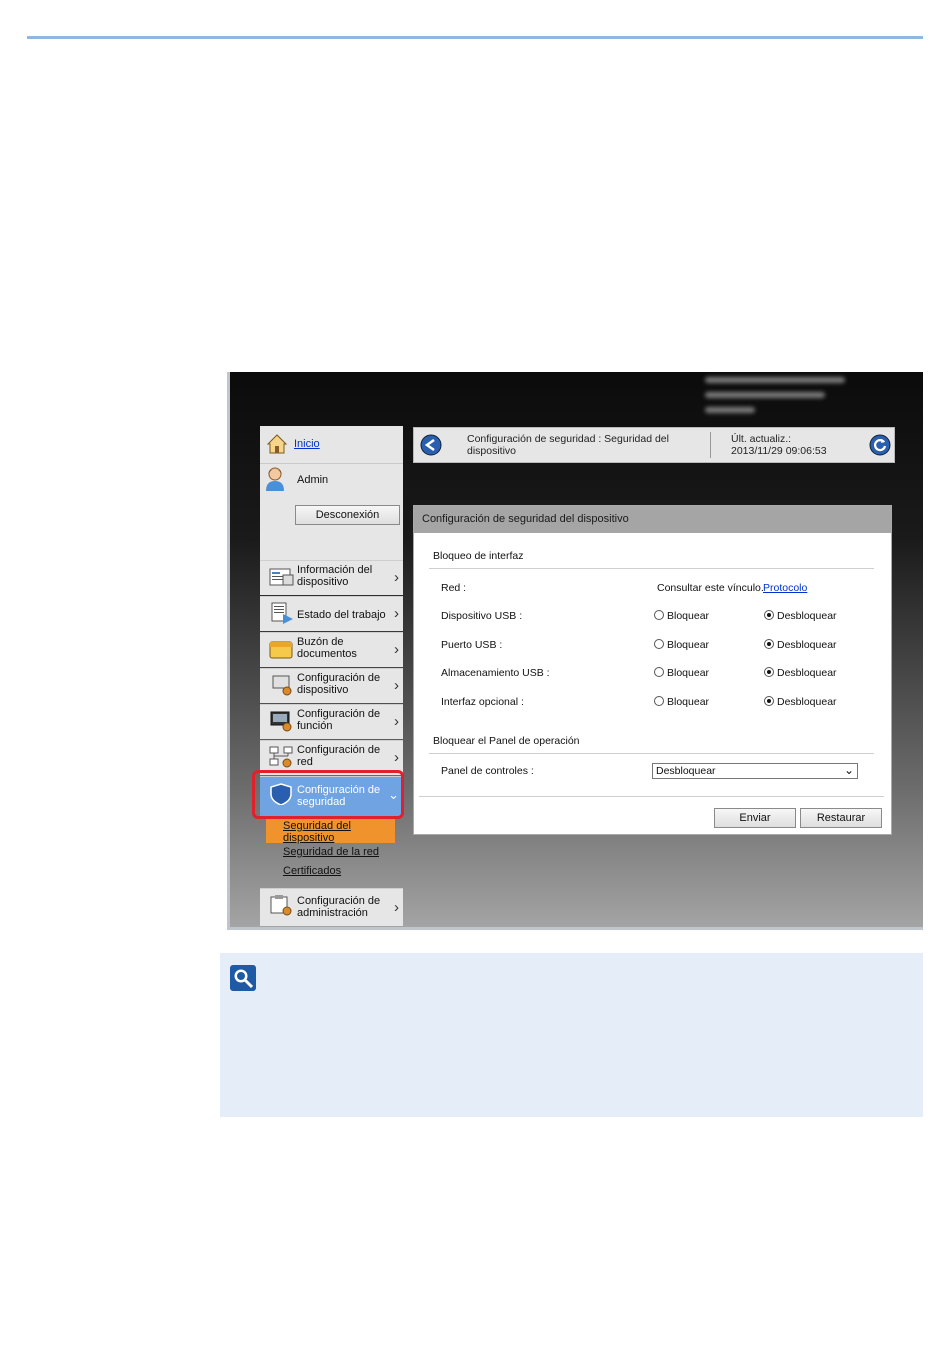 This screenshot has height=1370, width=950. Describe the element at coordinates (339, 756) in the screenshot. I see `sidebar-item-label: Configuración de red` at that location.